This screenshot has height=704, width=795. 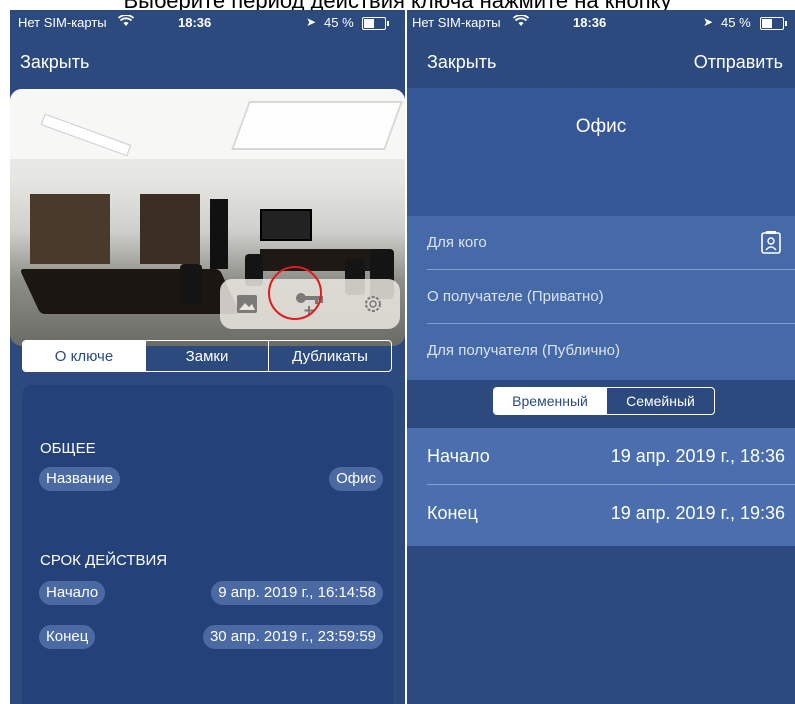 What do you see at coordinates (295, 293) in the screenshot?
I see `highlight-circle` at bounding box center [295, 293].